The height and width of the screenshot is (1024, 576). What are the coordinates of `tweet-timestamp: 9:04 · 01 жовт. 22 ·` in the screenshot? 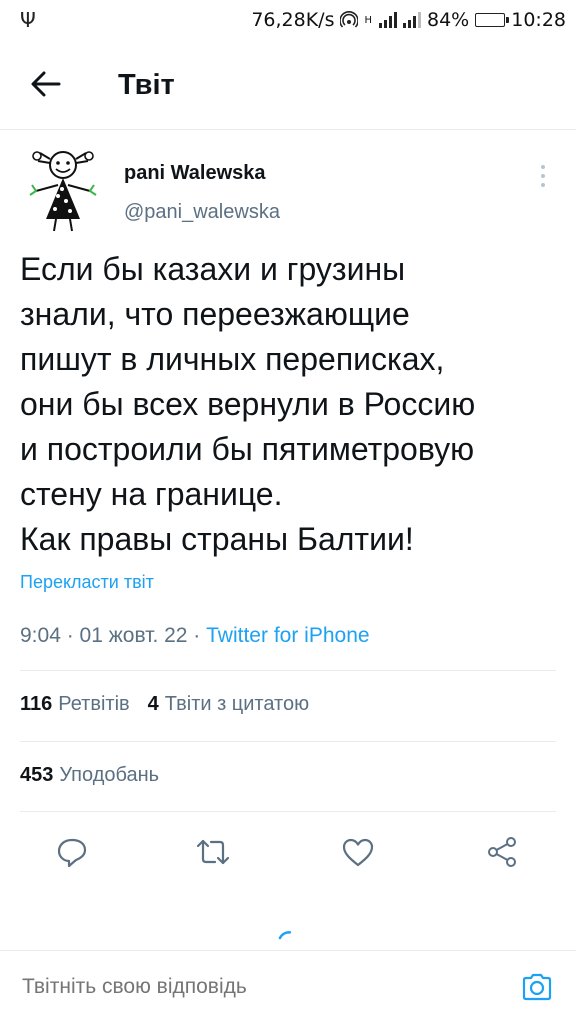 It's located at (113, 635).